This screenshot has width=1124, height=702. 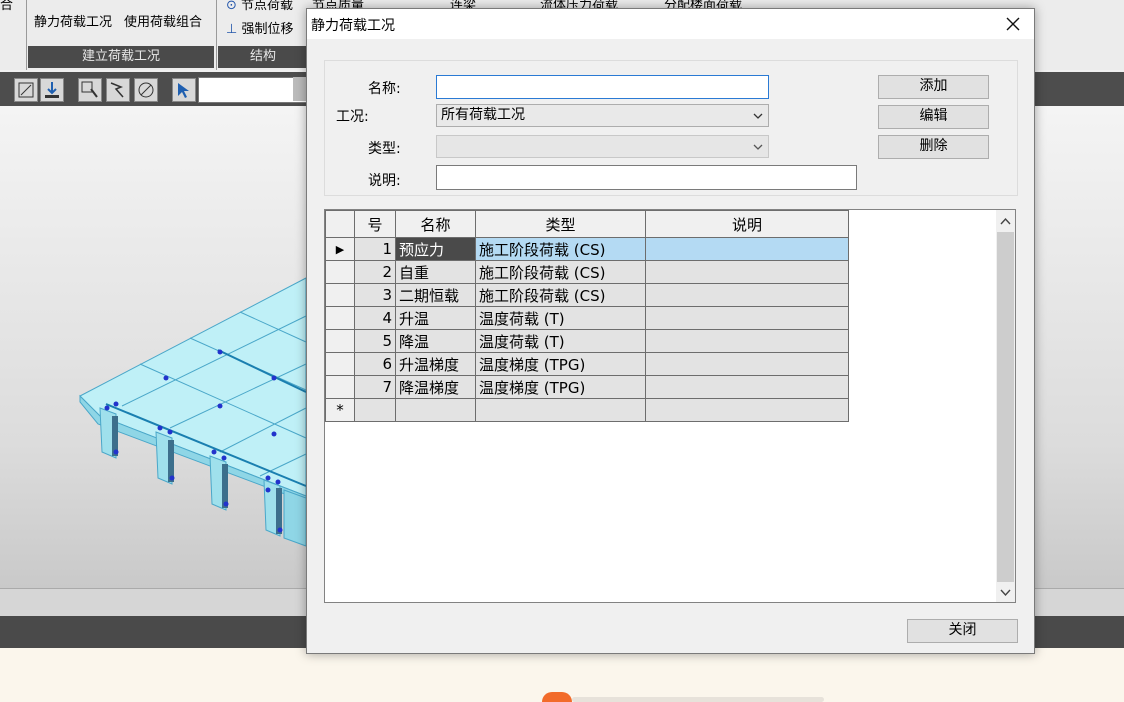 What do you see at coordinates (1005, 592) in the screenshot?
I see `scroll-down-icon` at bounding box center [1005, 592].